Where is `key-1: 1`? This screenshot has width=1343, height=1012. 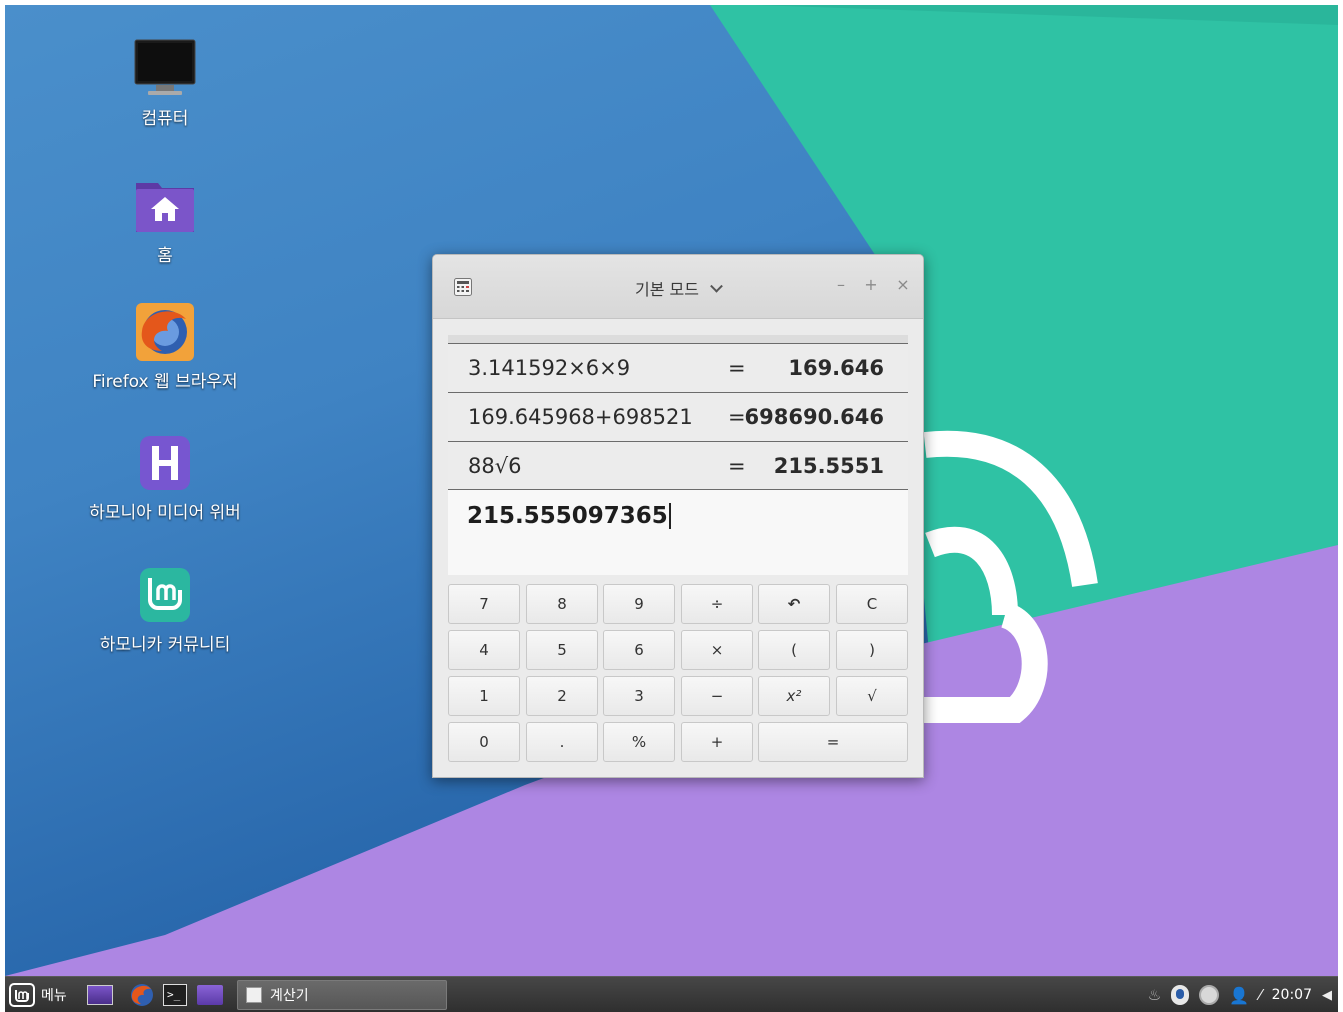
key-1: 1 is located at coordinates (484, 696).